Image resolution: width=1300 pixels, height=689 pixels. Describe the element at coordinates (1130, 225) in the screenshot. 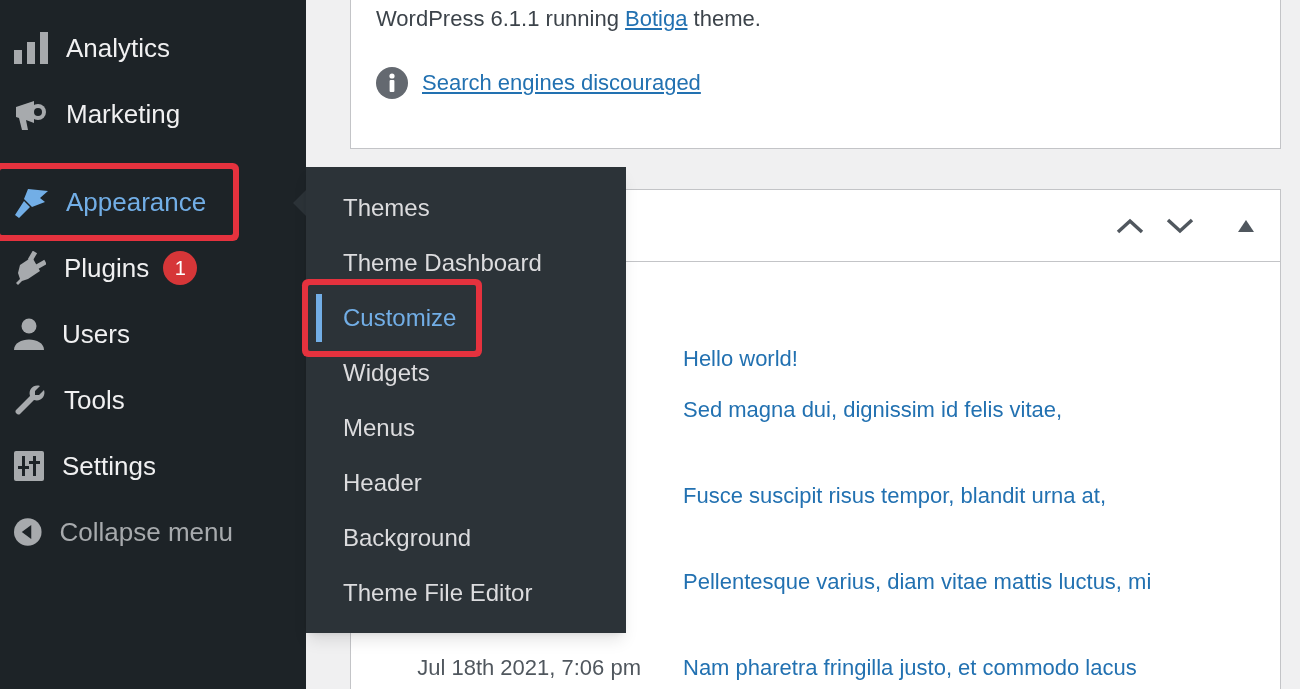

I see `chevron-up-icon` at that location.